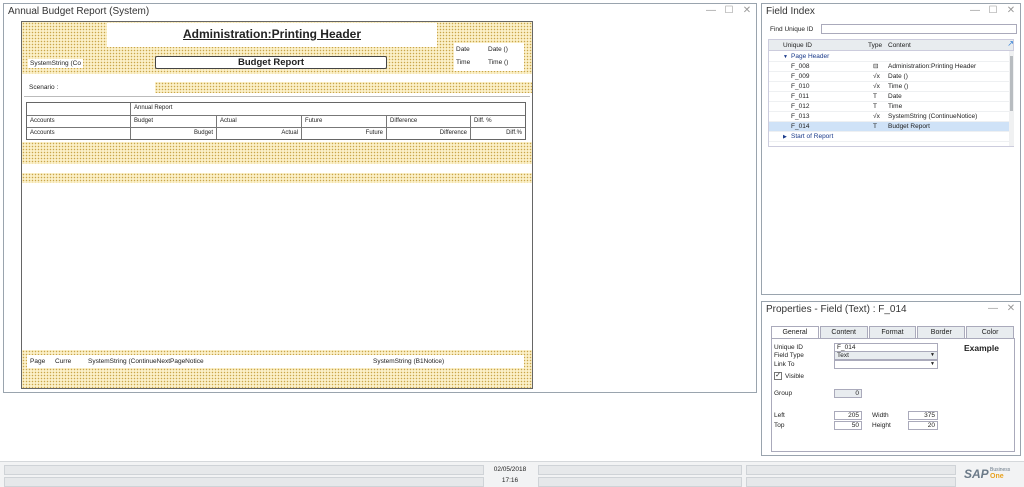  I want to click on row-unique-id: F_014, so click(800, 126).